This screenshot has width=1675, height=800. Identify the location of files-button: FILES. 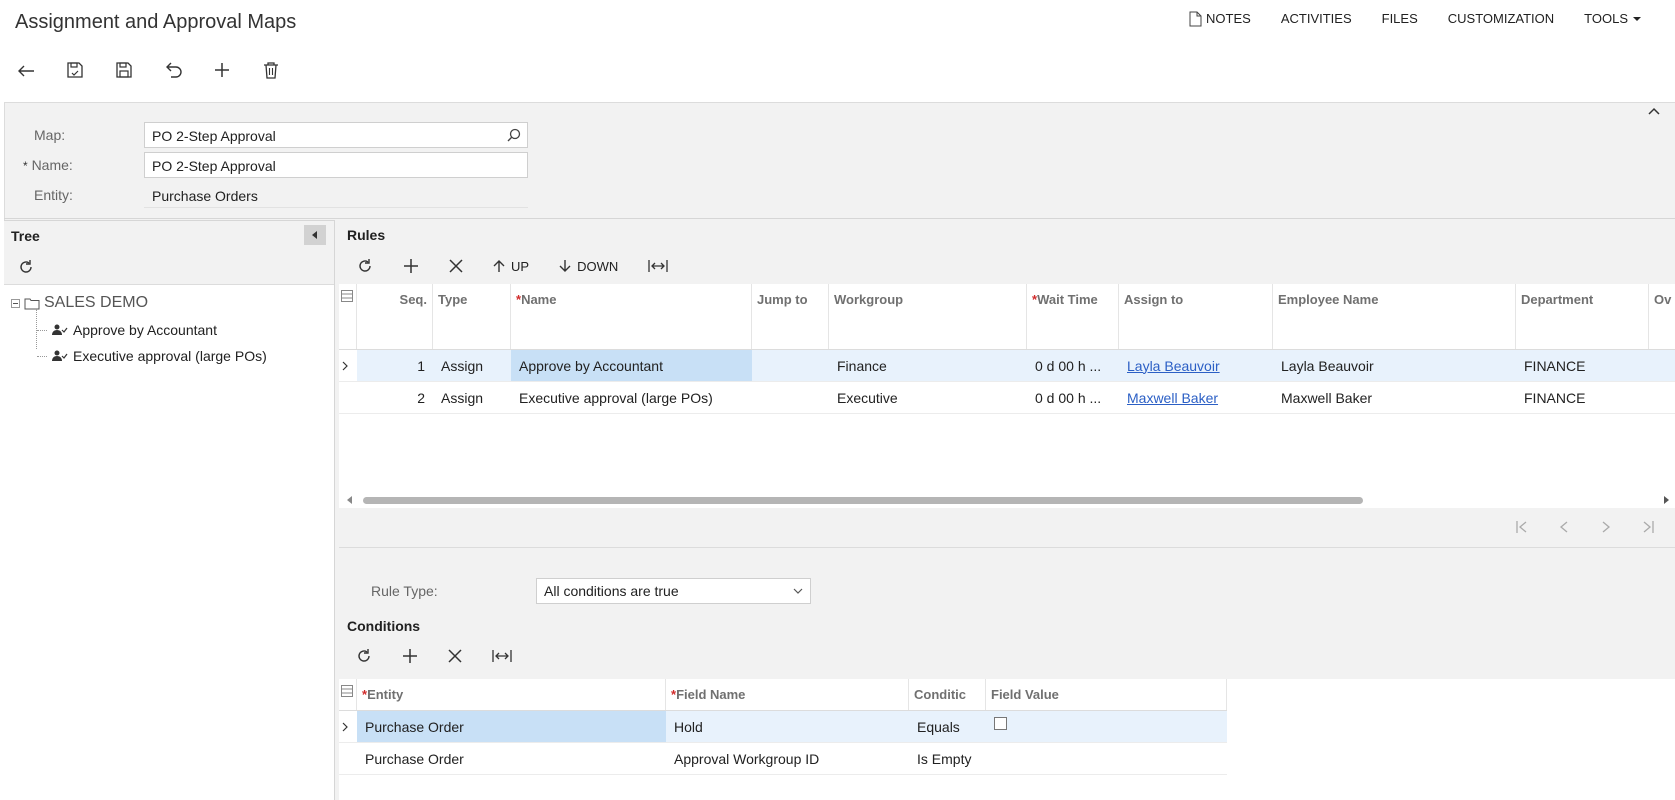
(1400, 19).